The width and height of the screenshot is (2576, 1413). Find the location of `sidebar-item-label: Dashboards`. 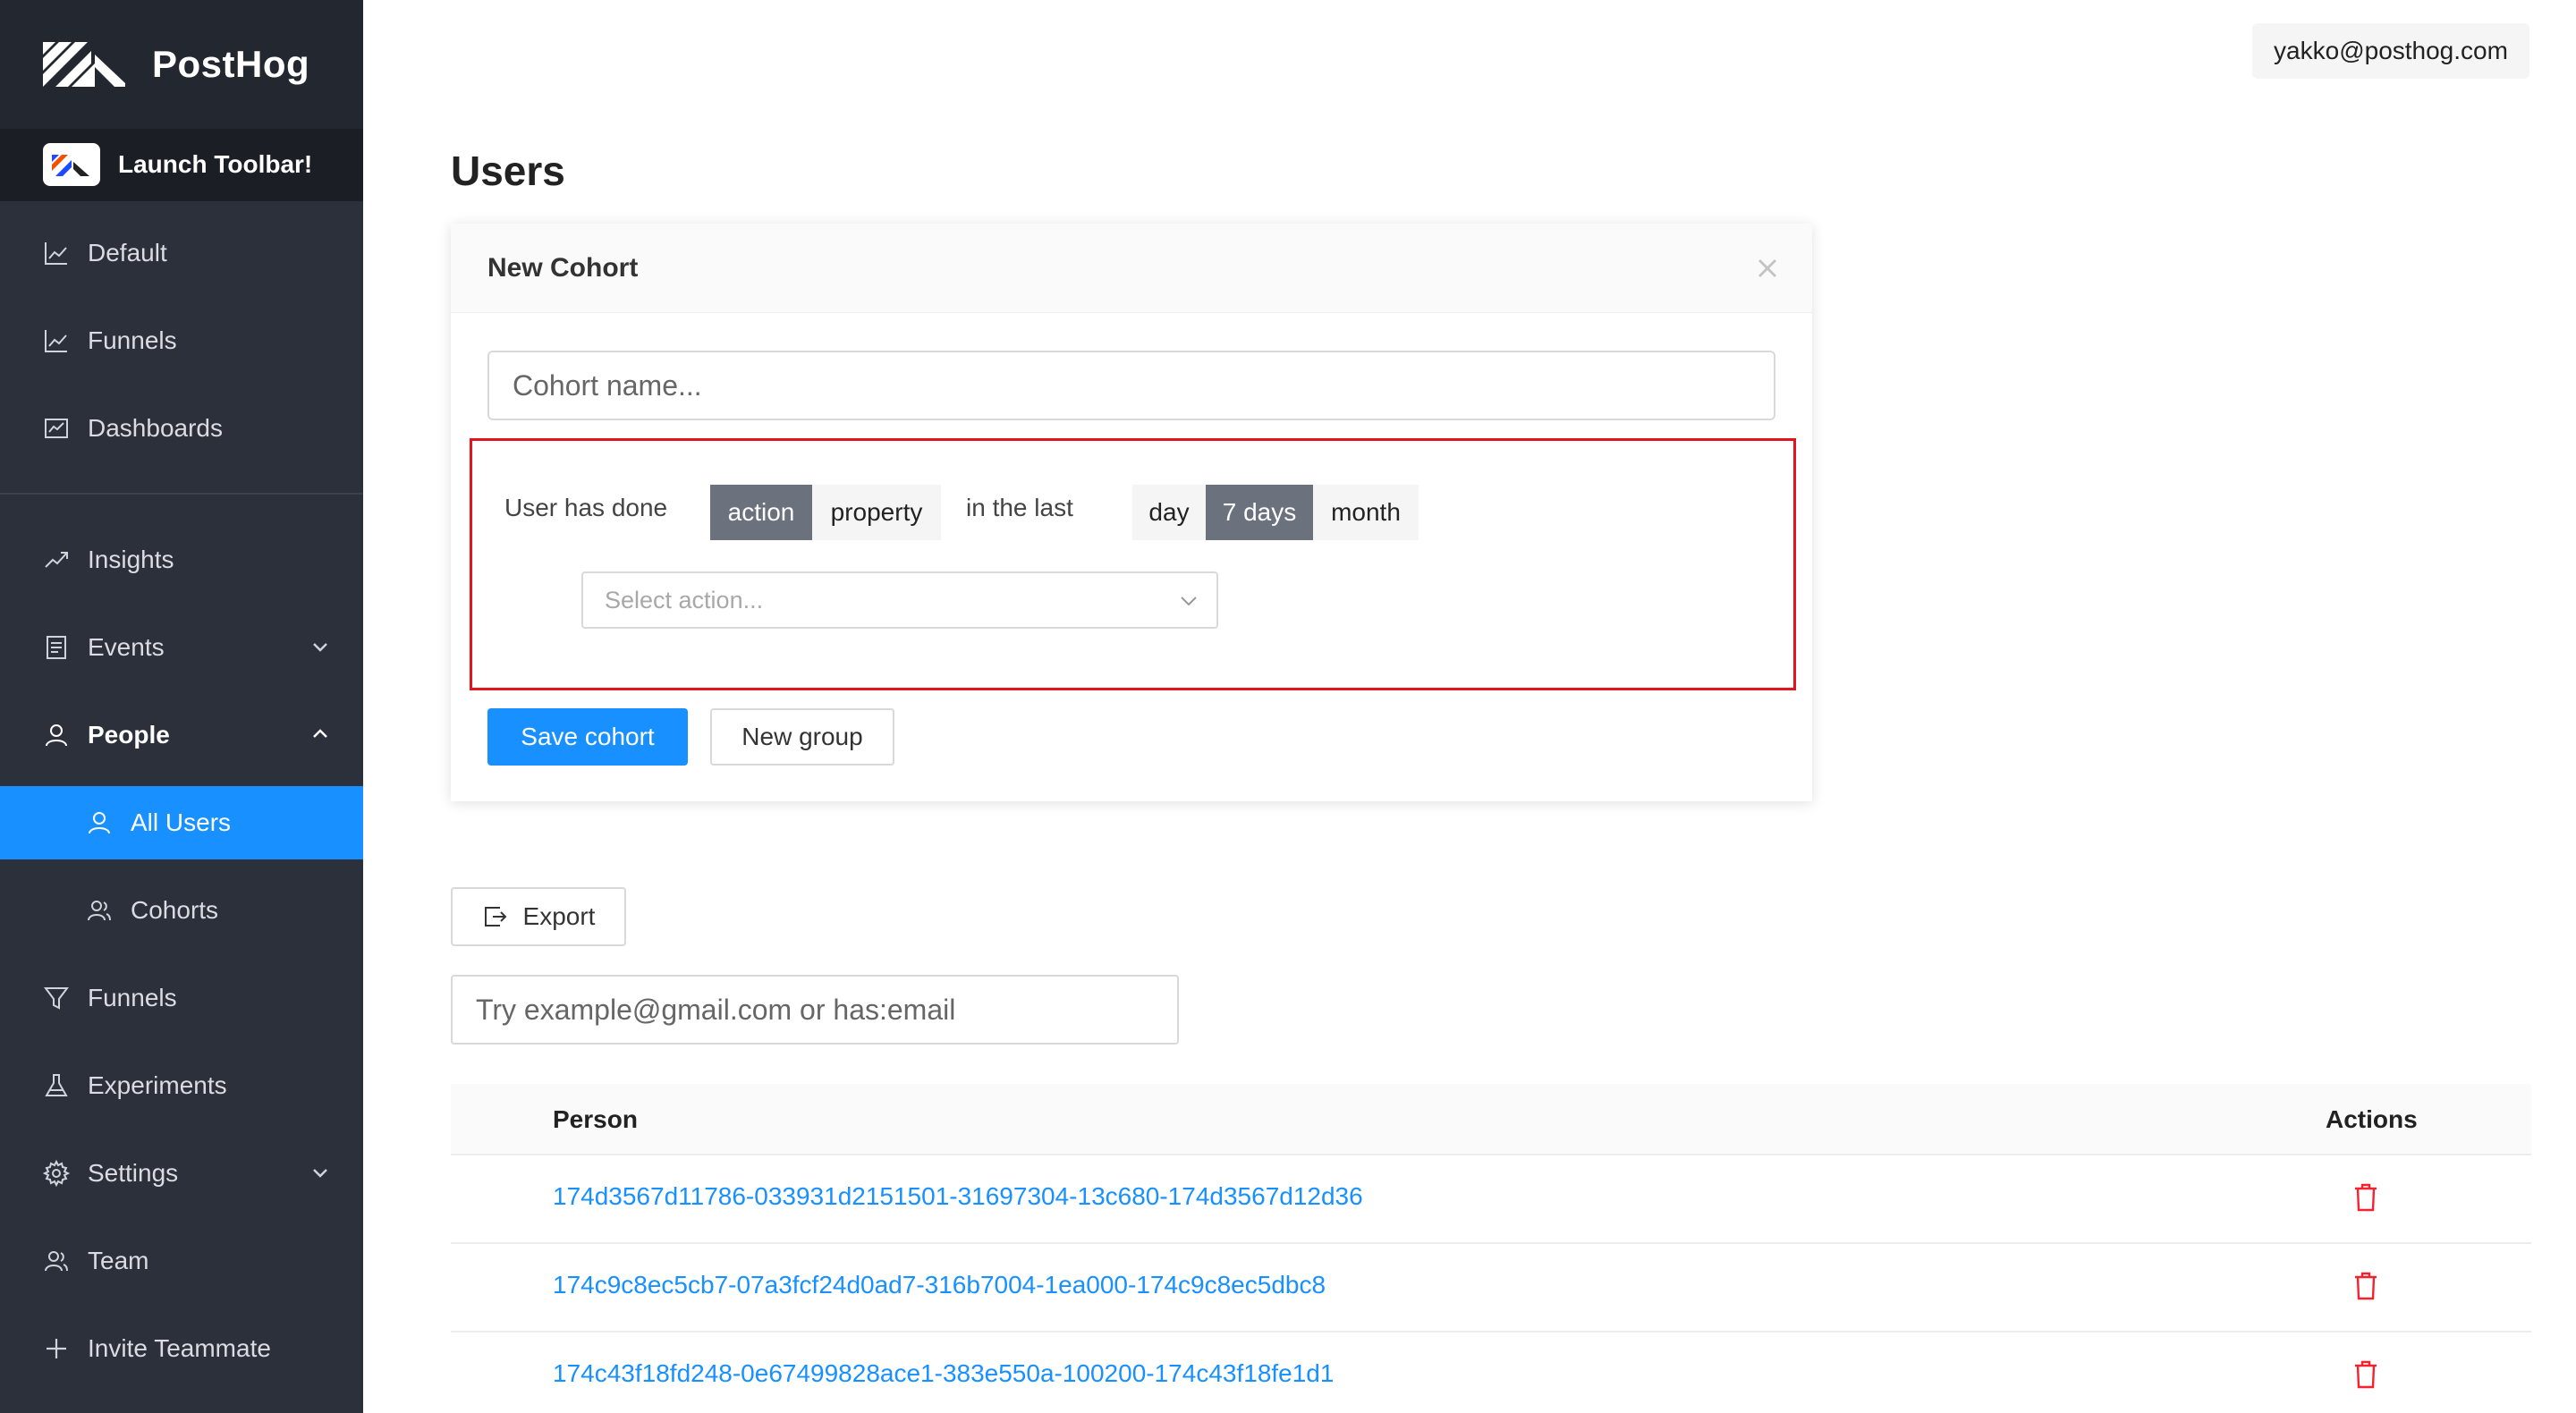

sidebar-item-label: Dashboards is located at coordinates (155, 428).